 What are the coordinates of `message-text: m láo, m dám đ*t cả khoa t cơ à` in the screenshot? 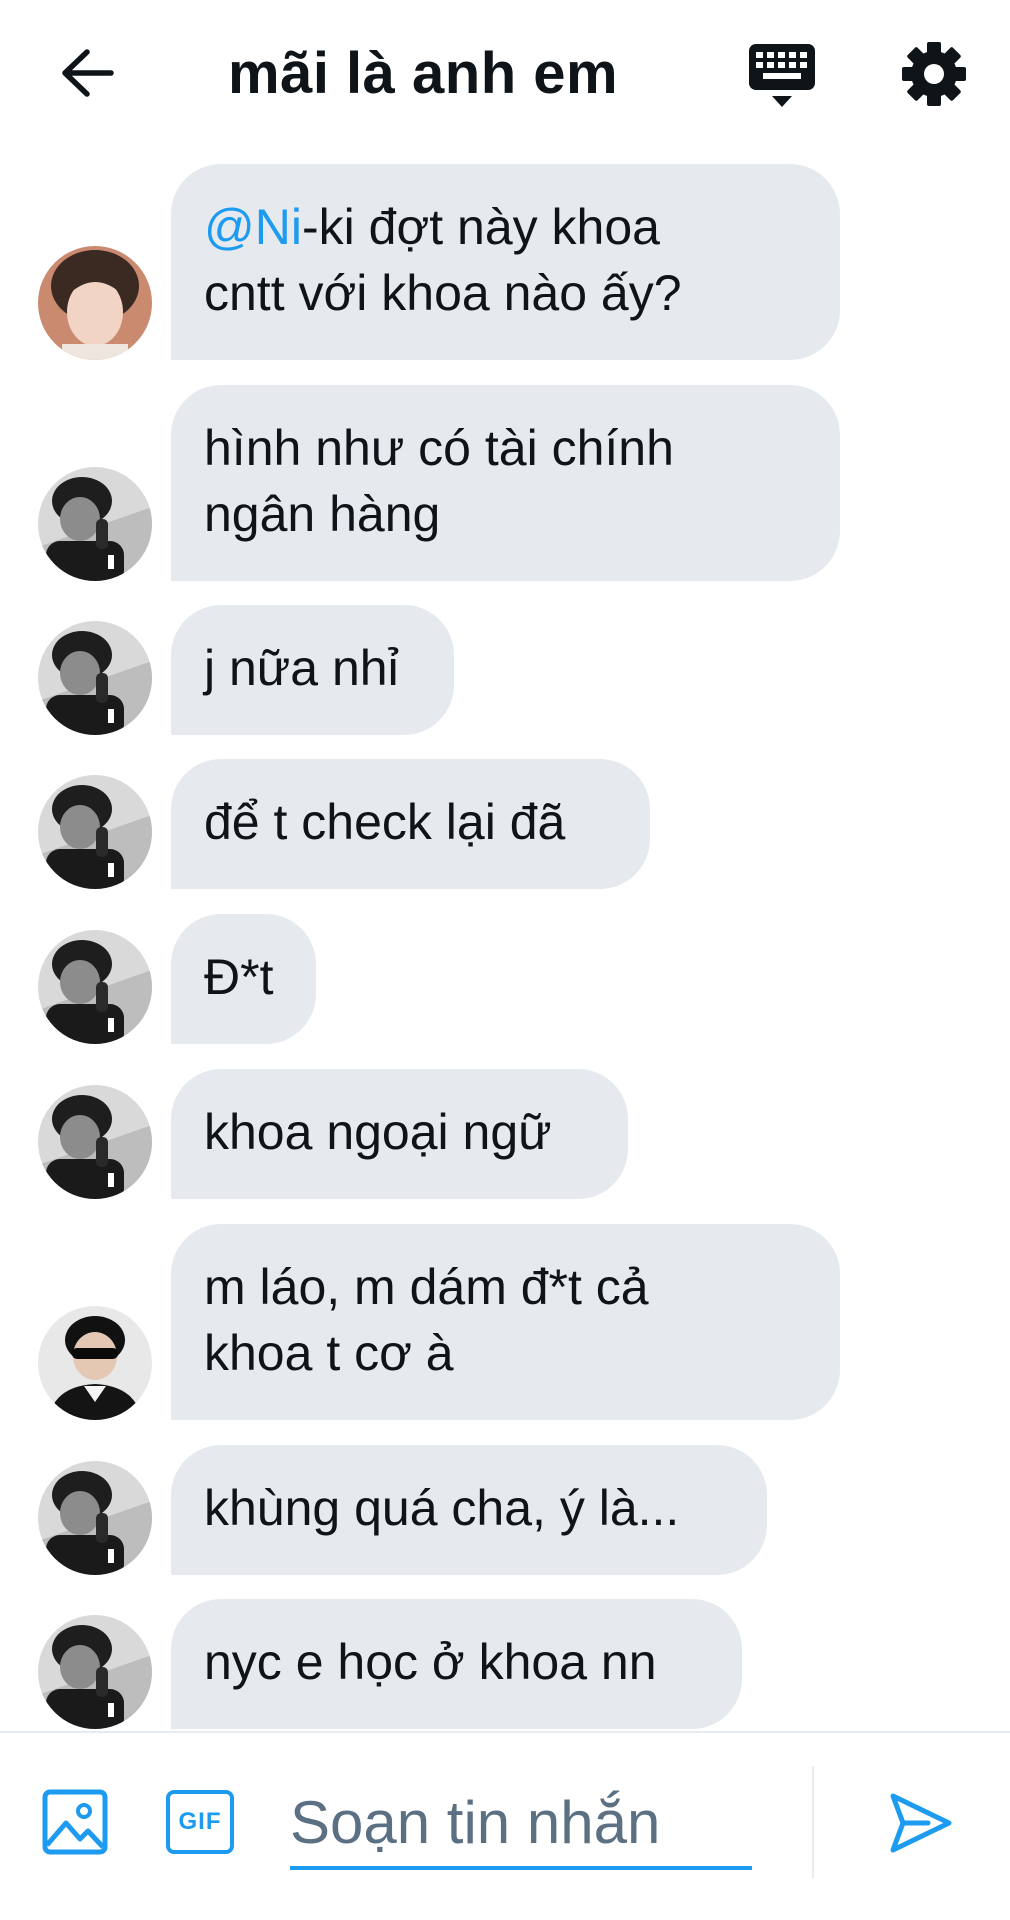 It's located at (426, 1320).